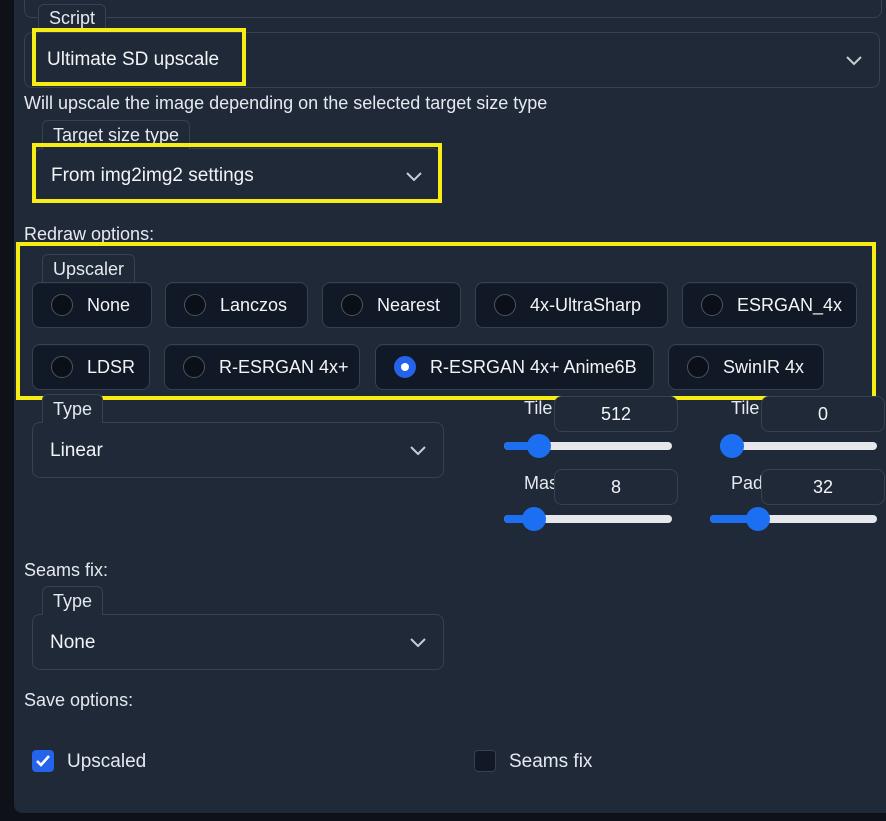 This screenshot has height=821, width=886. What do you see at coordinates (793, 518) in the screenshot?
I see `padding-slider` at bounding box center [793, 518].